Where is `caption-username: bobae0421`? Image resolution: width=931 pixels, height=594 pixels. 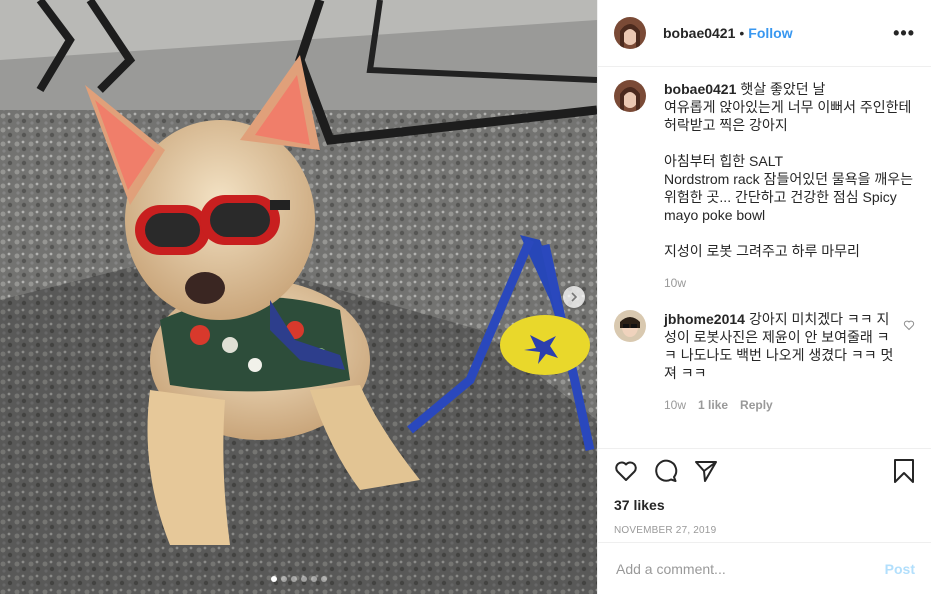
caption-username: bobae0421 is located at coordinates (700, 89).